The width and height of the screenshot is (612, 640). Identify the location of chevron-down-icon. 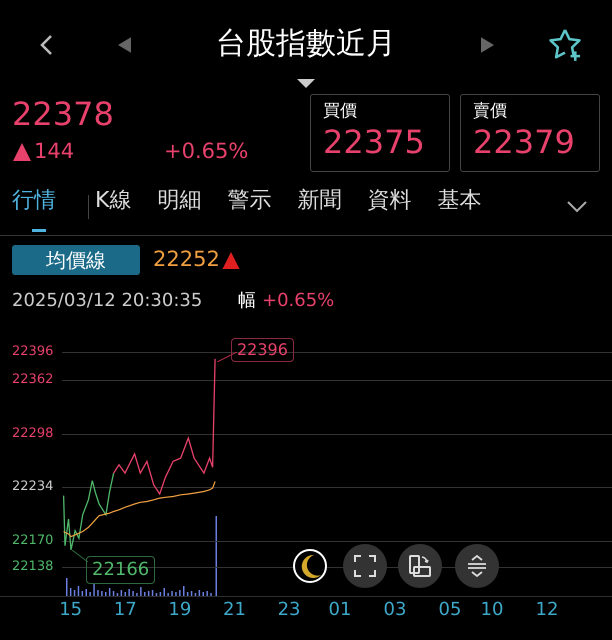
(577, 206).